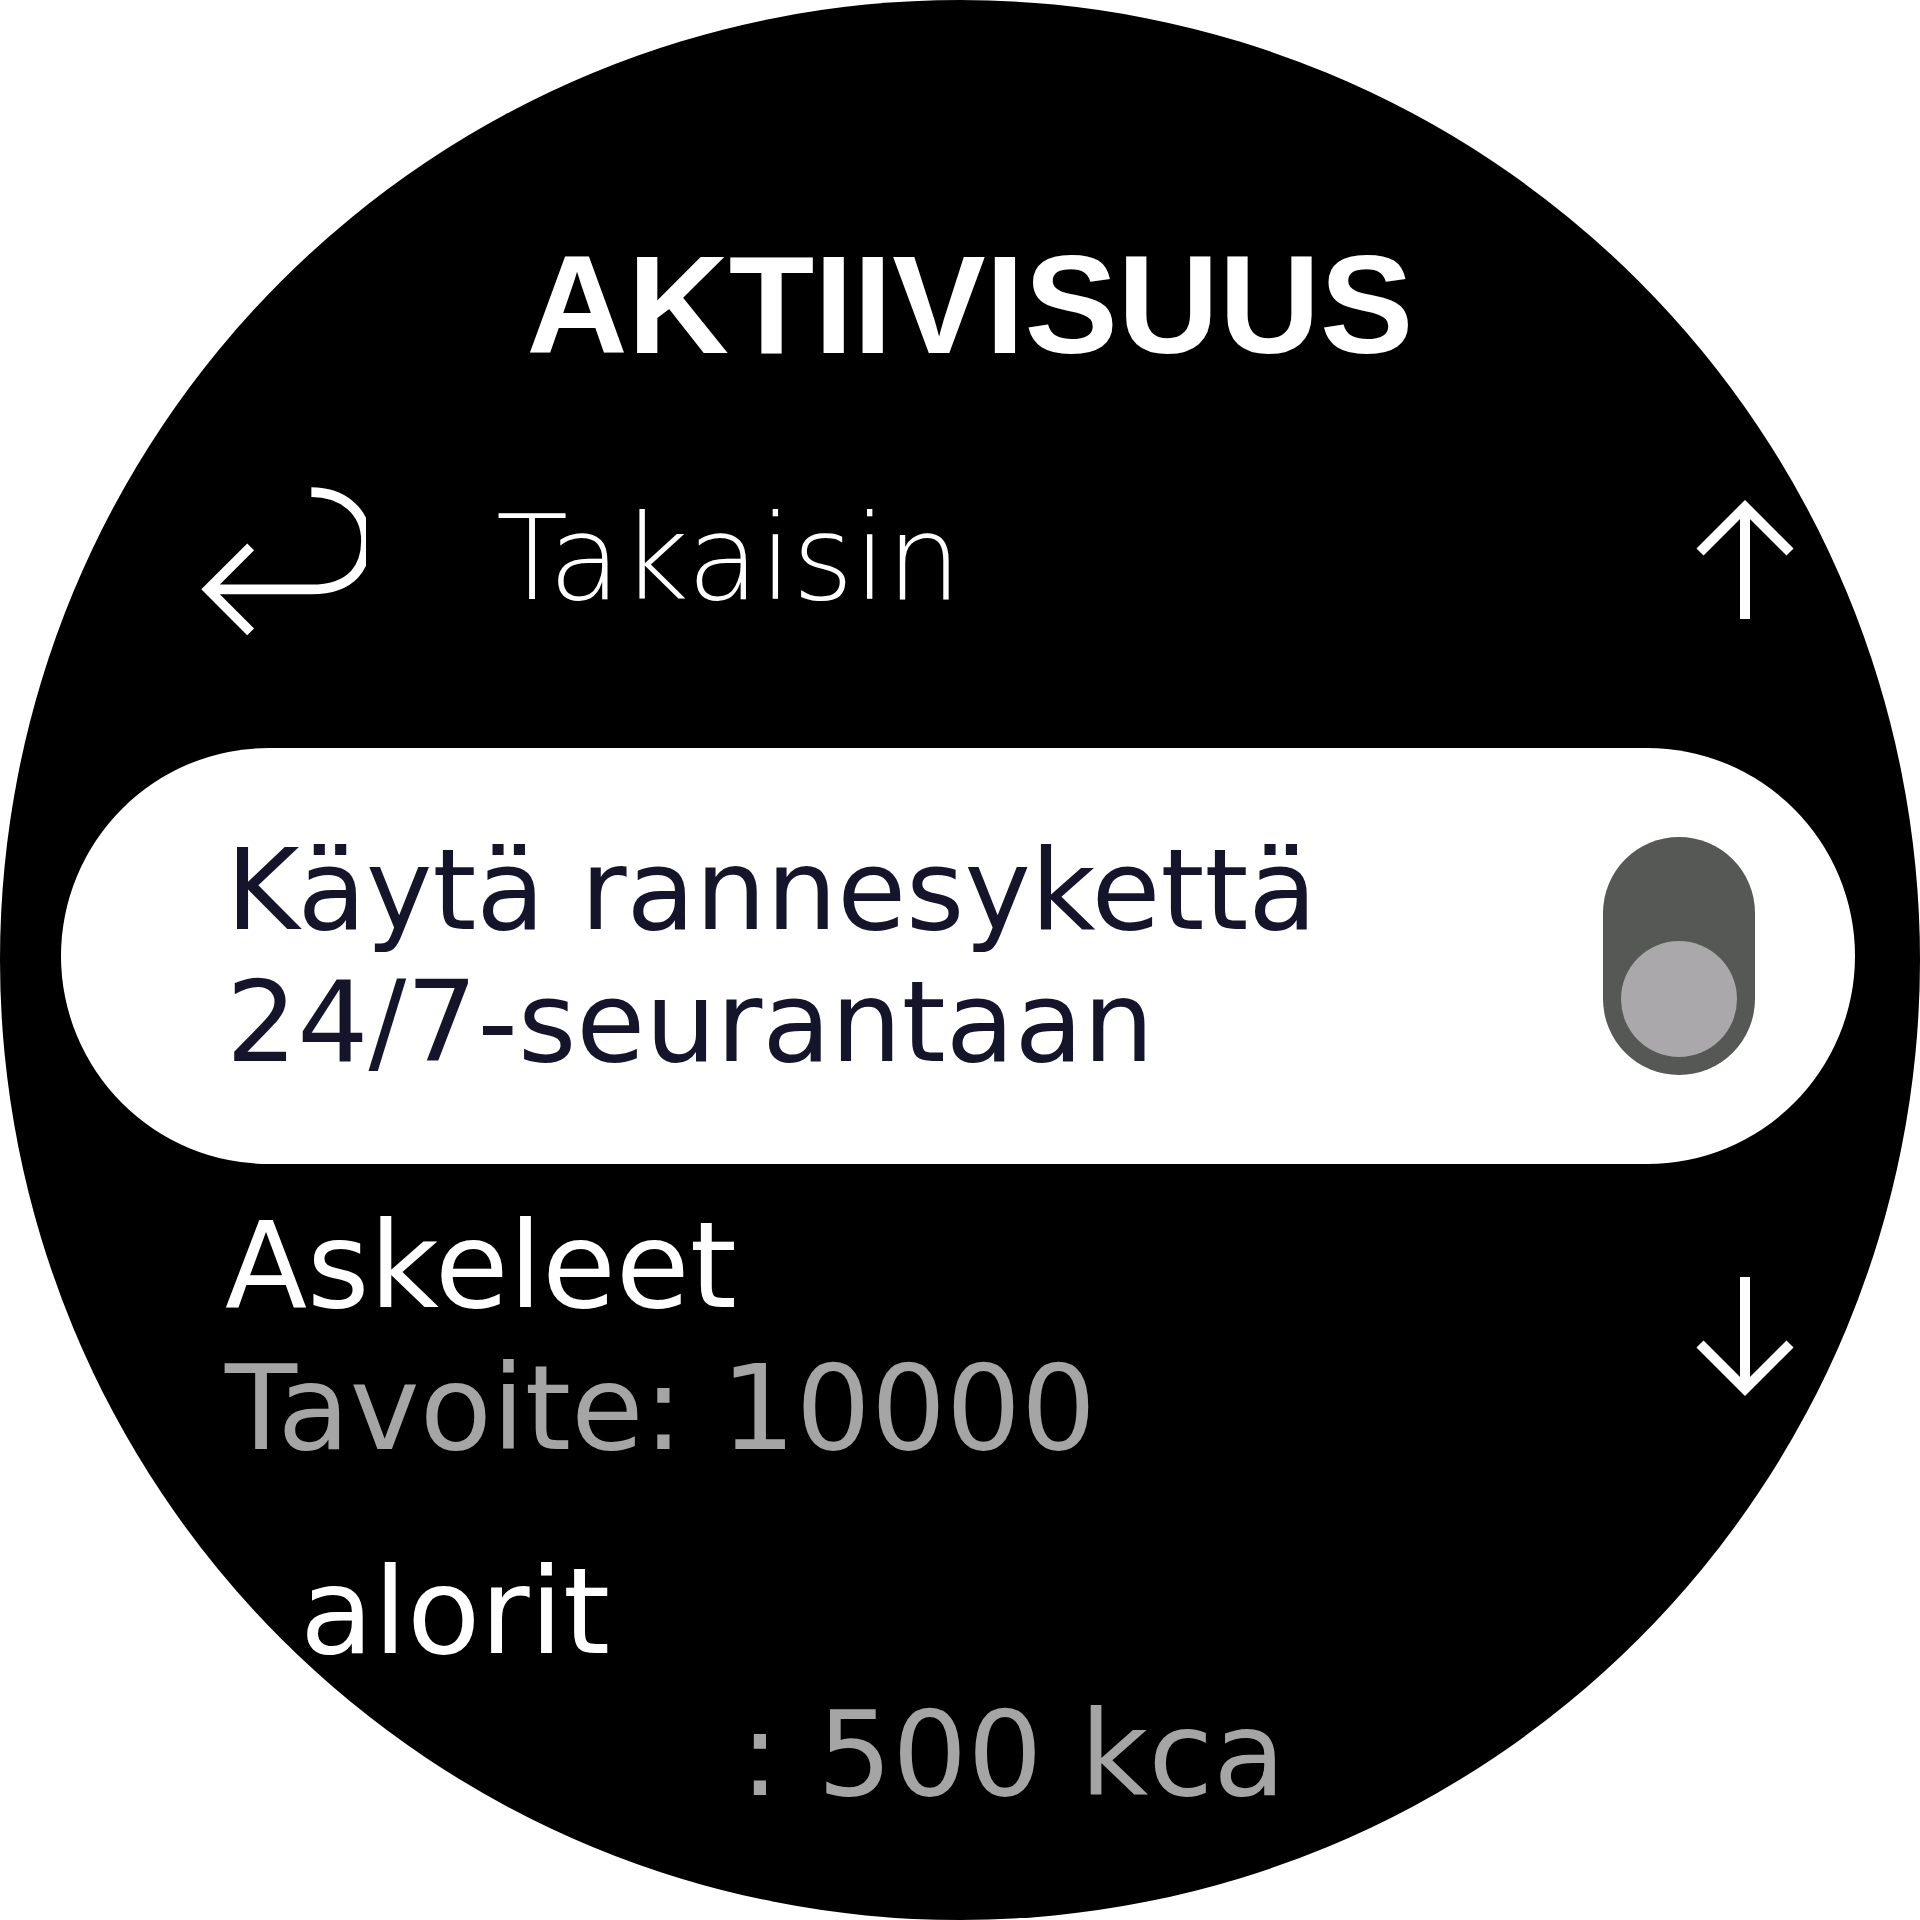  What do you see at coordinates (1013, 1754) in the screenshot?
I see `goal-value: : 500 kca` at bounding box center [1013, 1754].